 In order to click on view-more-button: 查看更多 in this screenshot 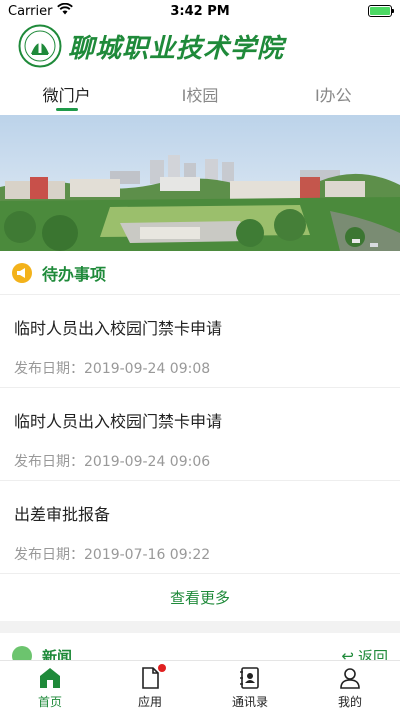, I will do `click(200, 597)`.